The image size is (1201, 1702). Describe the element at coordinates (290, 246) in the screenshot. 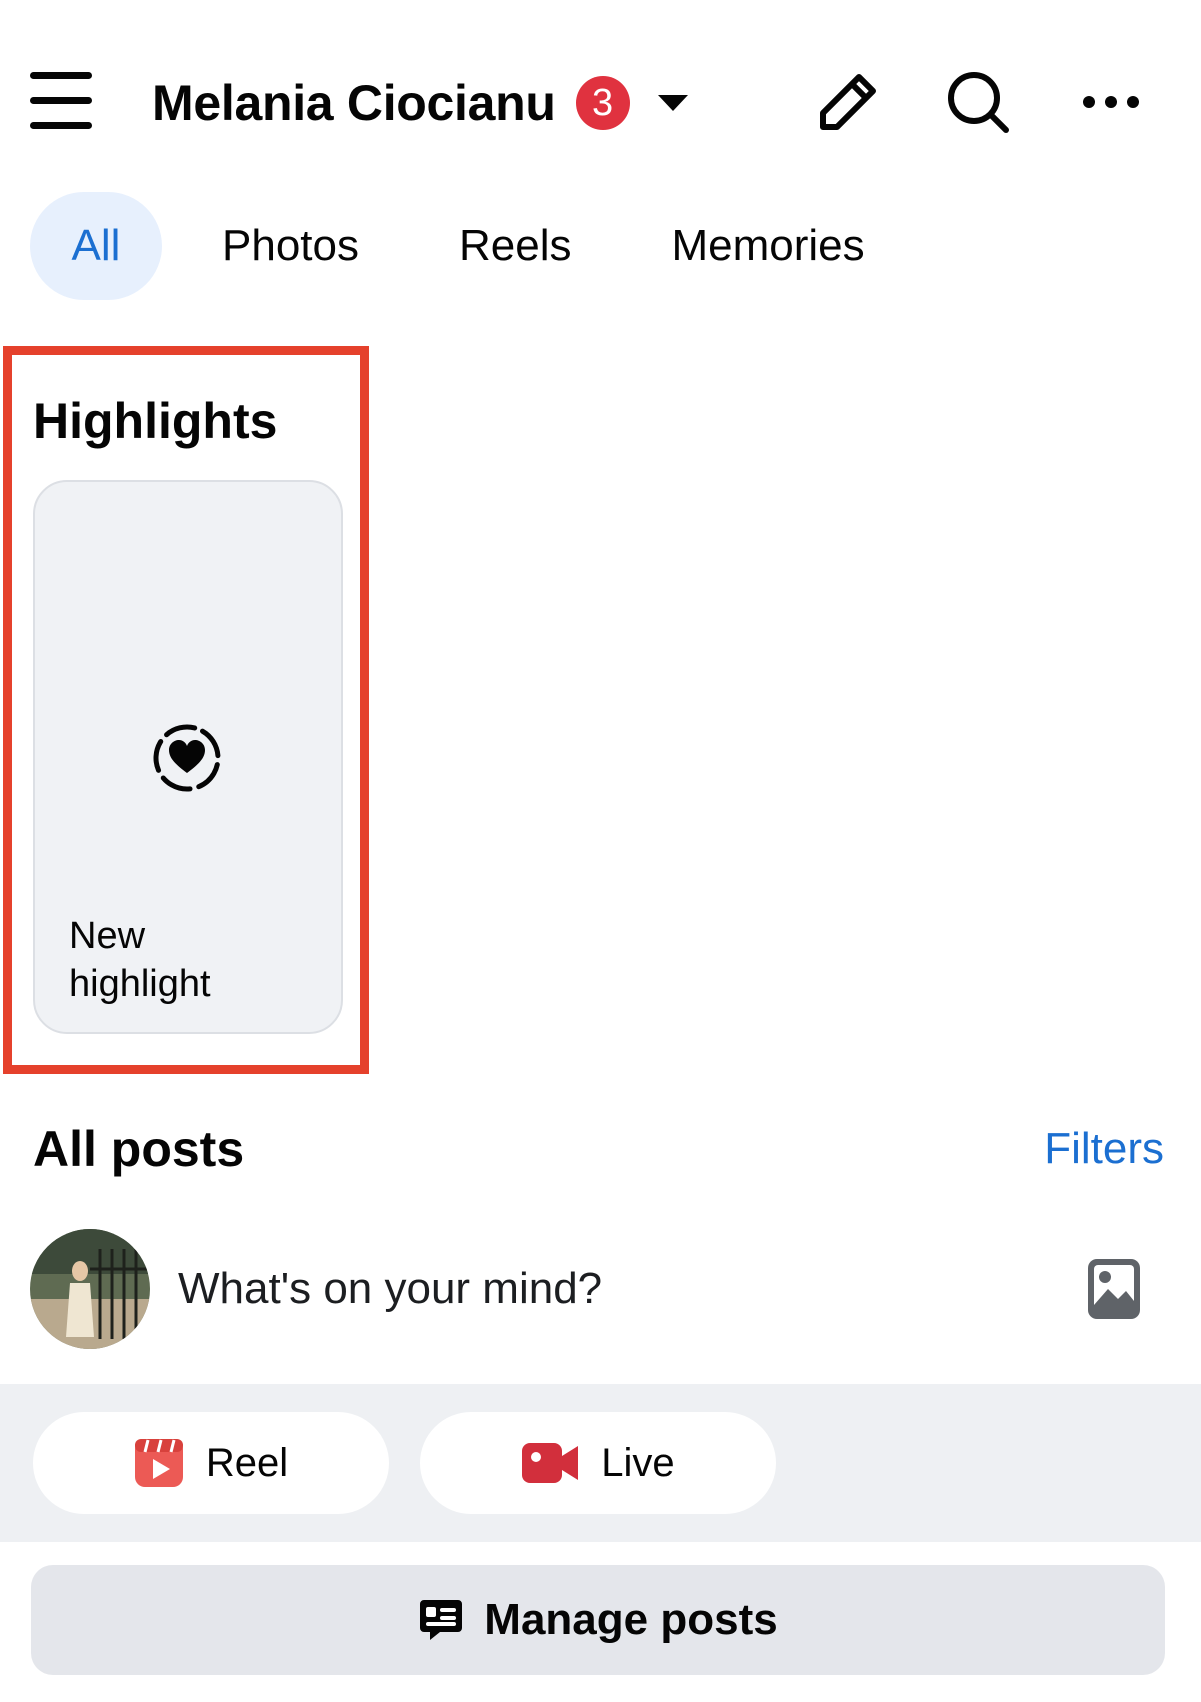

I see `tab-photos: Photos` at that location.